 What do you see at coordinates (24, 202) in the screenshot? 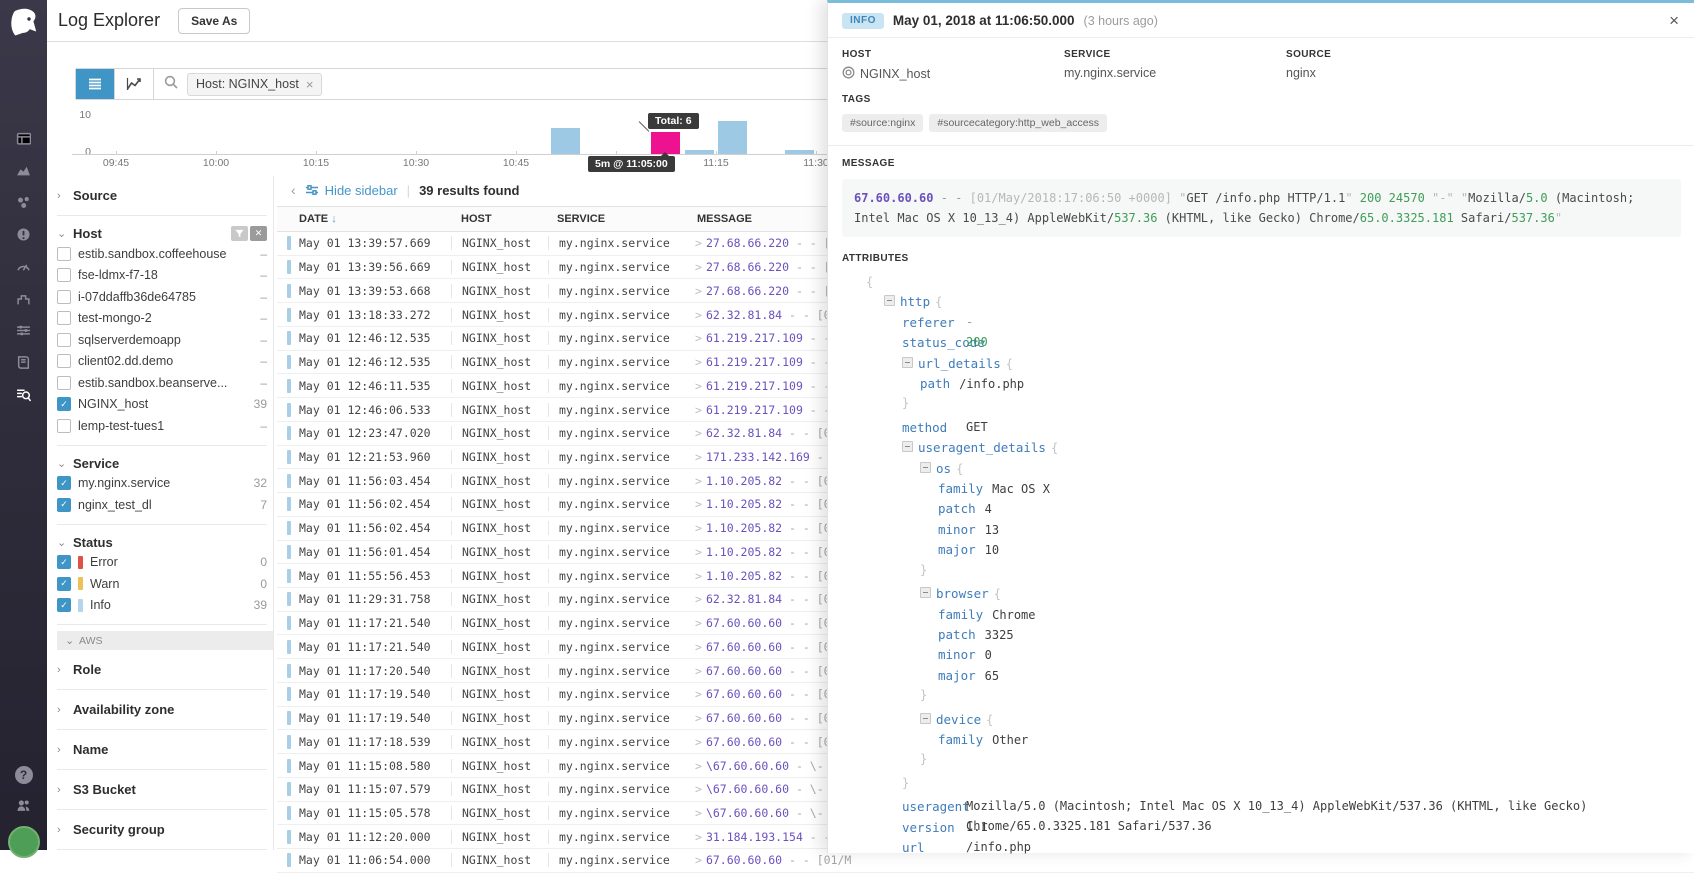
I see `host-map-icon` at bounding box center [24, 202].